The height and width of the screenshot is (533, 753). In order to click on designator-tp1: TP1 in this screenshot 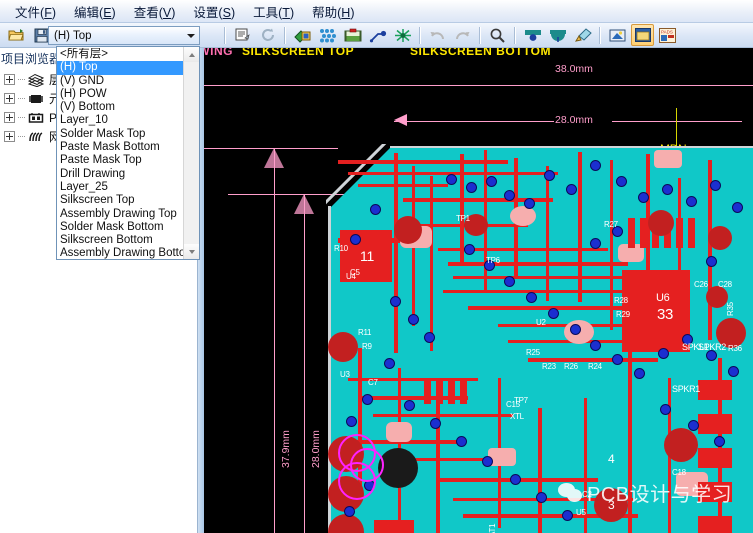, I will do `click(463, 218)`.